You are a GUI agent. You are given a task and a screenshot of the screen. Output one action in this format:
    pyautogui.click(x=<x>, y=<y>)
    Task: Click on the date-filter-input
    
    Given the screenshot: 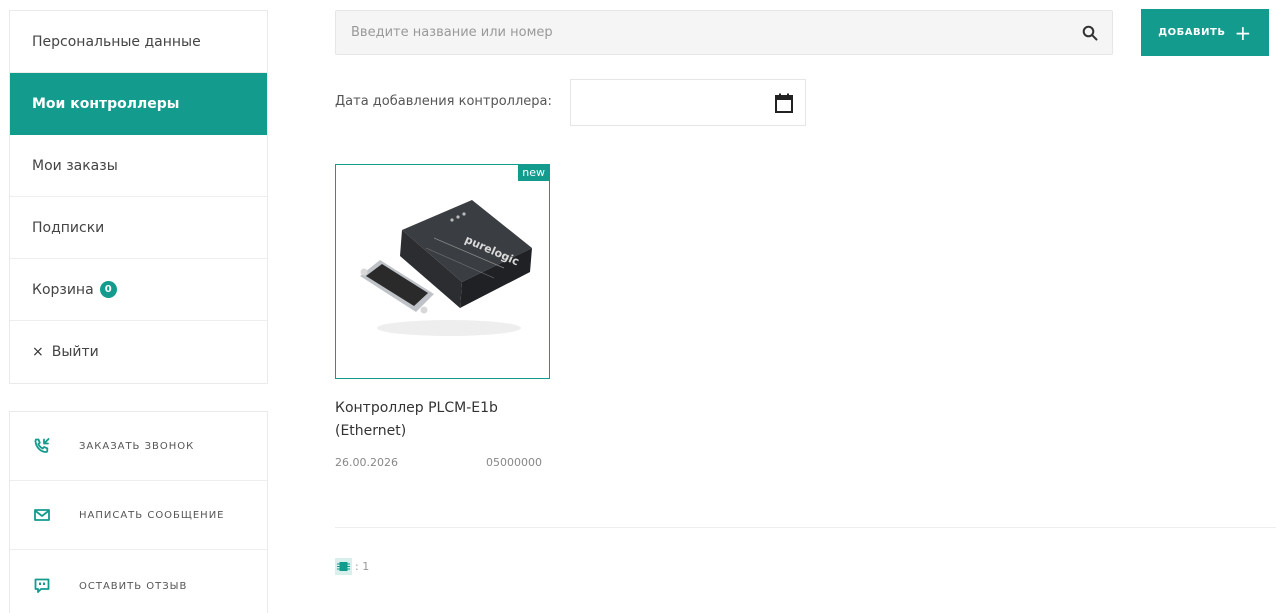 What is the action you would take?
    pyautogui.click(x=688, y=102)
    